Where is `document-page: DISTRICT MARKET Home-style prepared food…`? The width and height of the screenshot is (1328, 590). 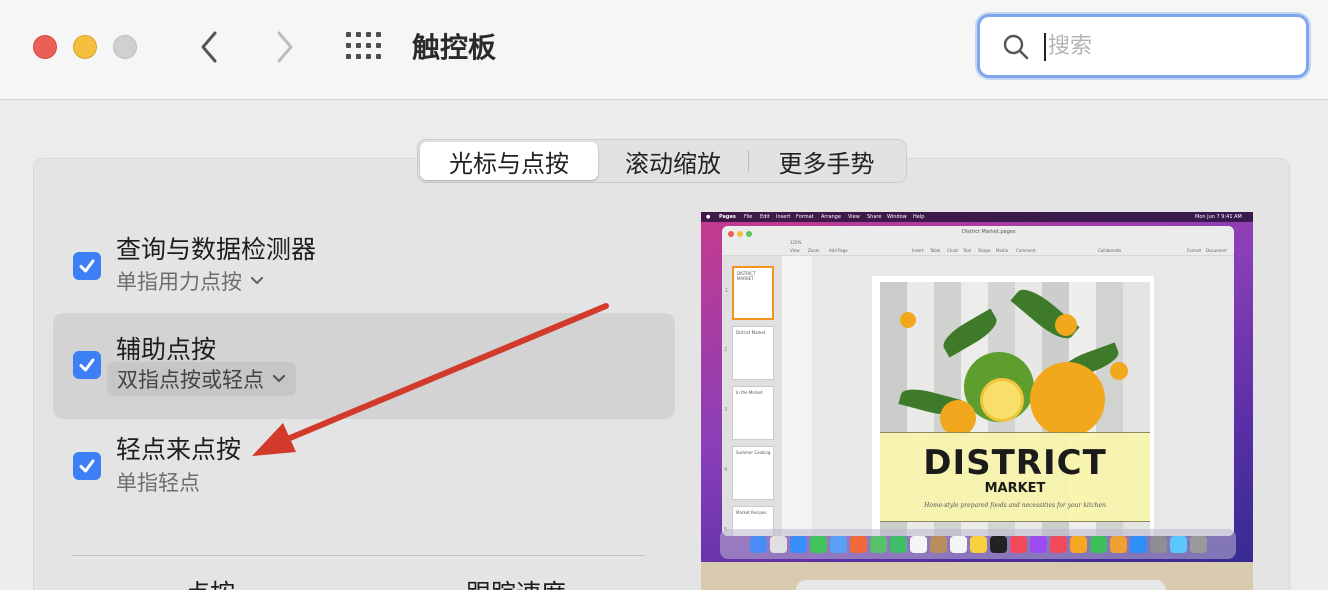 document-page: DISTRICT MARKET Home-style prepared food… is located at coordinates (1013, 406).